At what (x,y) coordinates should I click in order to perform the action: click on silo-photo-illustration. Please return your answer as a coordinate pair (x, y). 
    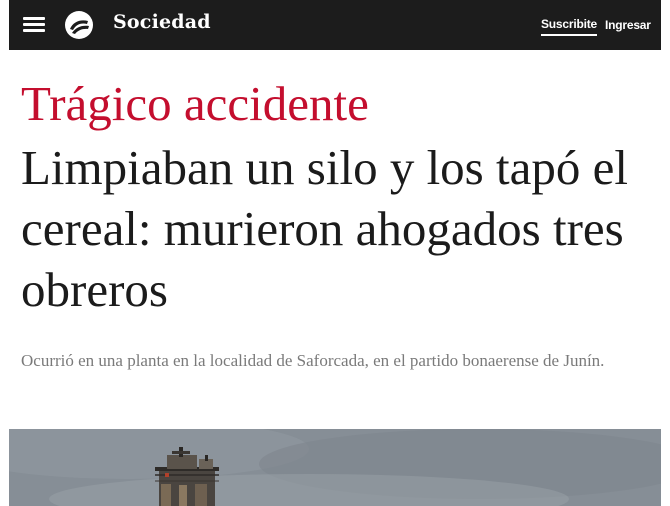
    Looking at the image, I should click on (335, 467).